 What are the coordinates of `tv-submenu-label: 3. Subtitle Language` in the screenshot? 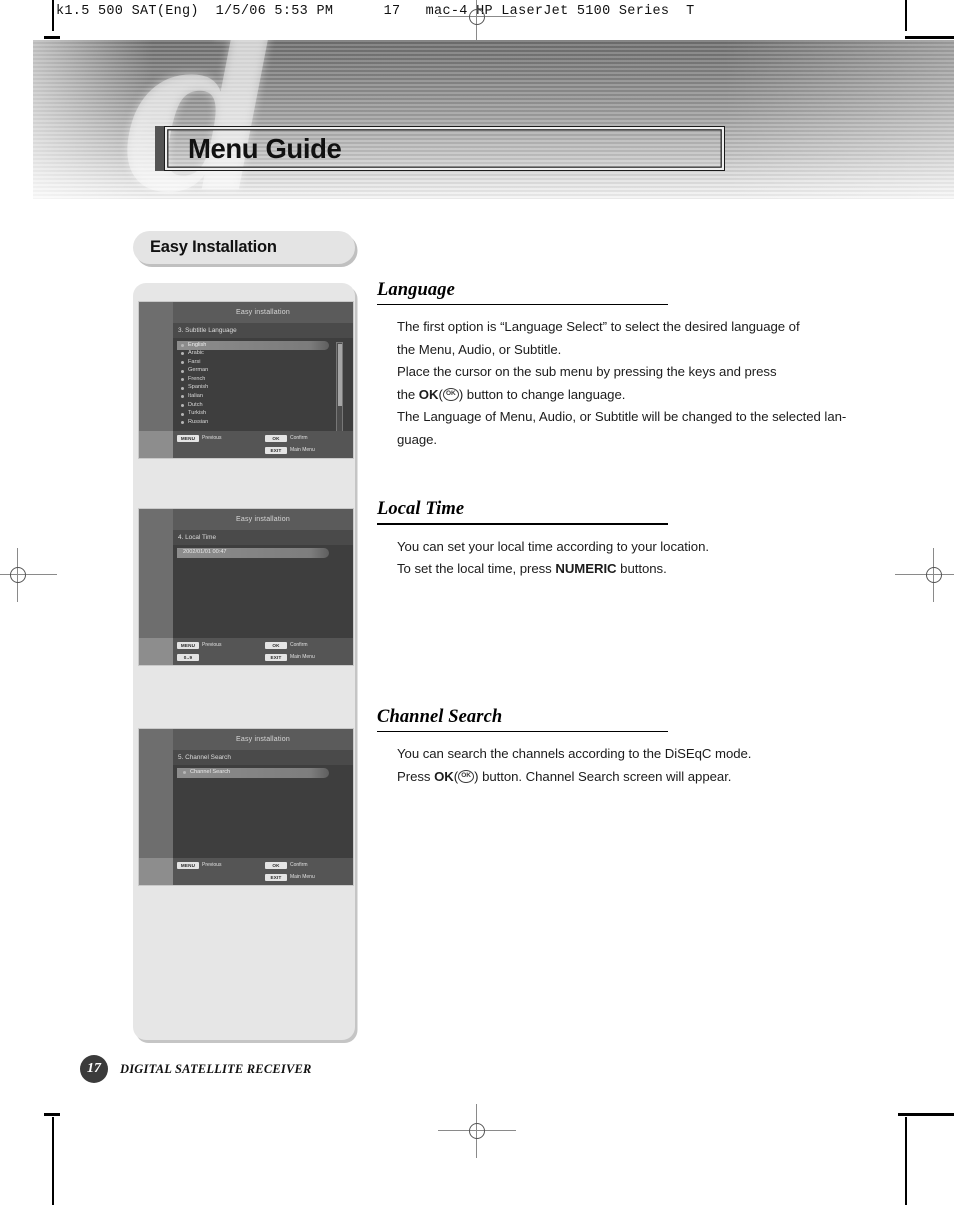 It's located at (207, 330).